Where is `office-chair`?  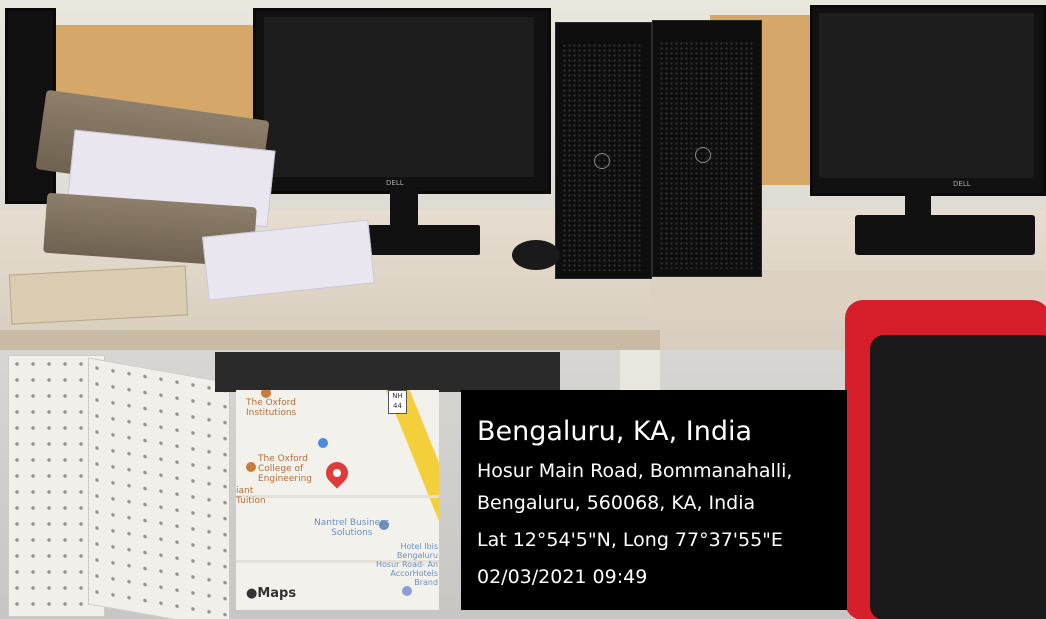
office-chair is located at coordinates (945, 459).